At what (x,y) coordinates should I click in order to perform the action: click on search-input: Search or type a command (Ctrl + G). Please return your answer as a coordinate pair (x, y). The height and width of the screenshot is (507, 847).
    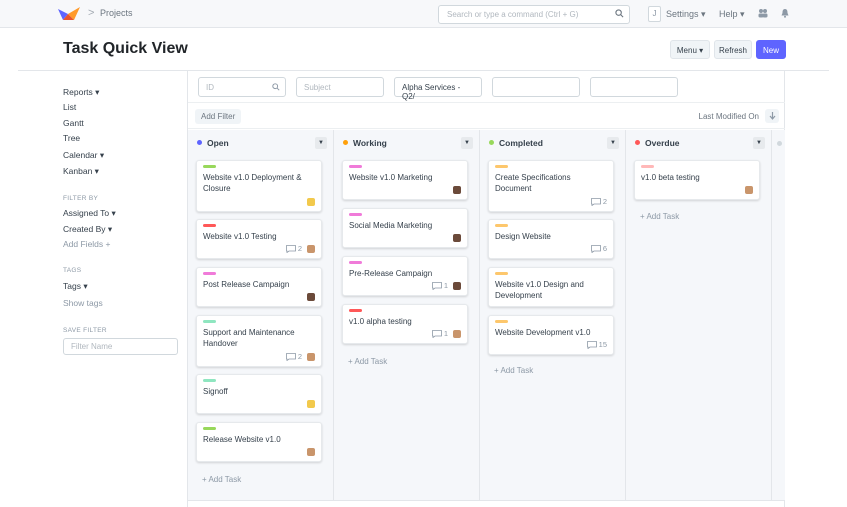
    Looking at the image, I should click on (534, 14).